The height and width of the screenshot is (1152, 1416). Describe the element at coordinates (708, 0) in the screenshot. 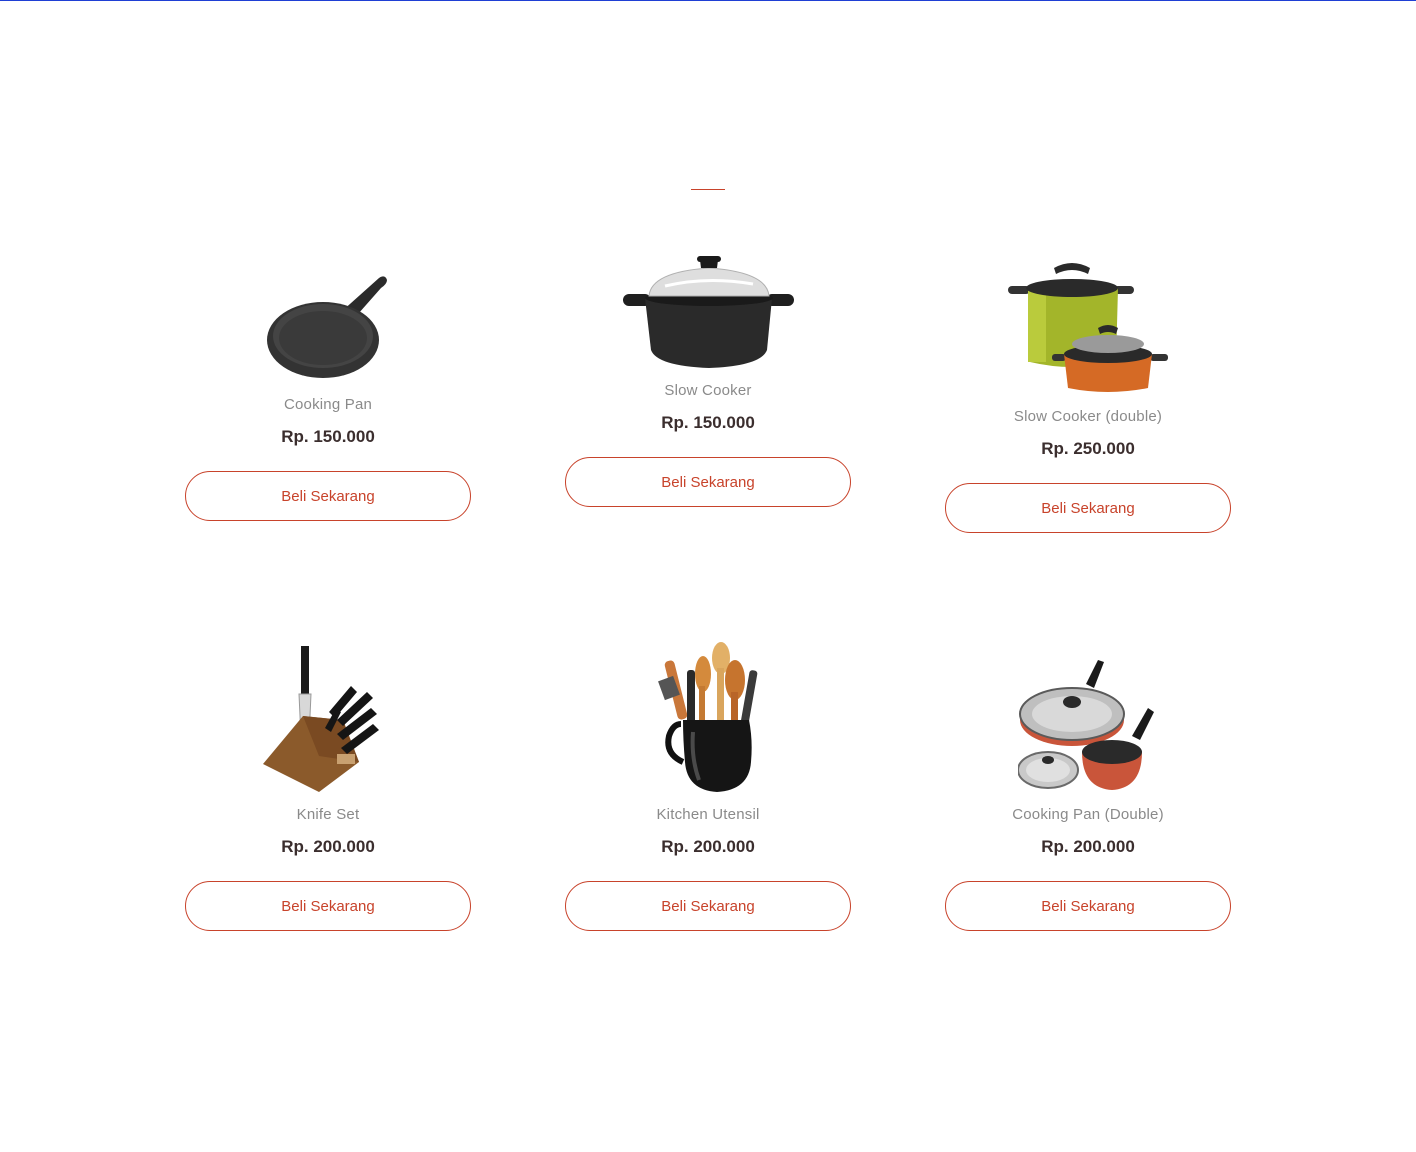

I see `top-border-line` at that location.